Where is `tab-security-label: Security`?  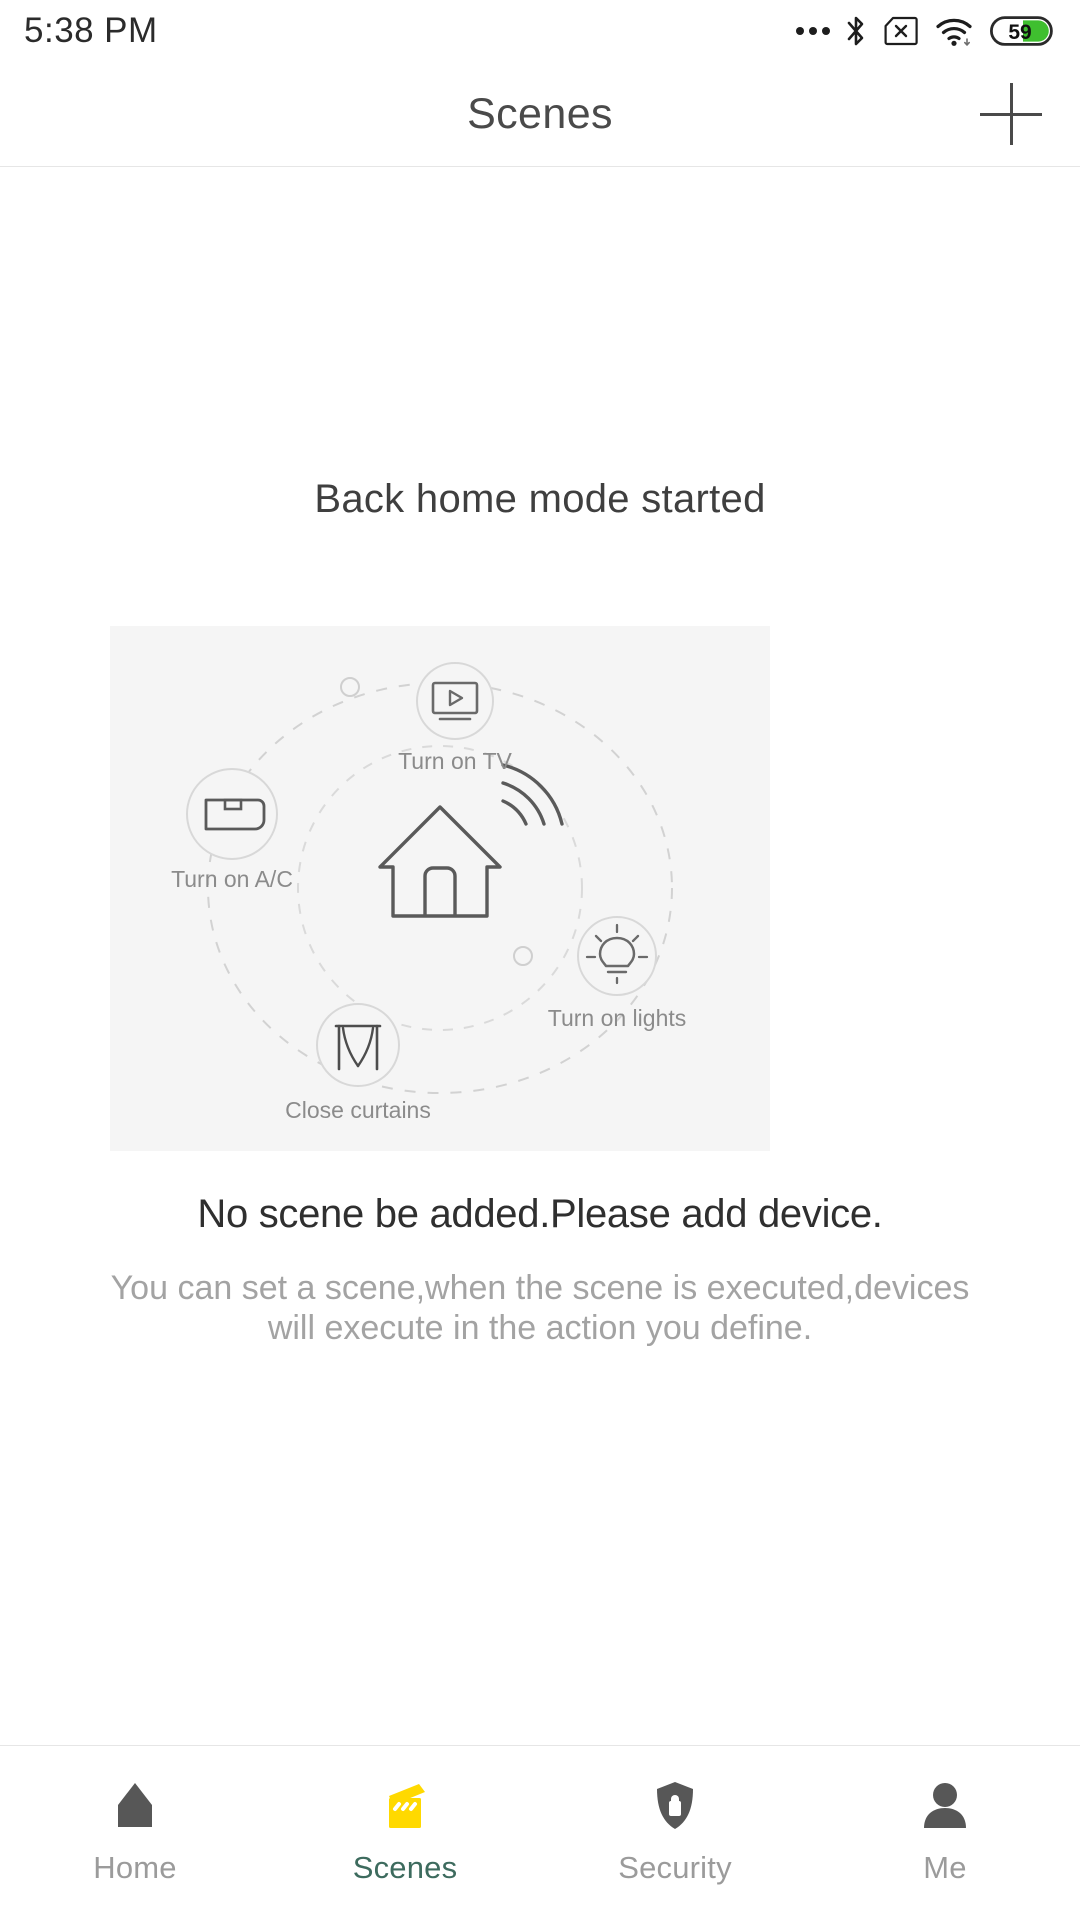
tab-security-label: Security is located at coordinates (675, 1867).